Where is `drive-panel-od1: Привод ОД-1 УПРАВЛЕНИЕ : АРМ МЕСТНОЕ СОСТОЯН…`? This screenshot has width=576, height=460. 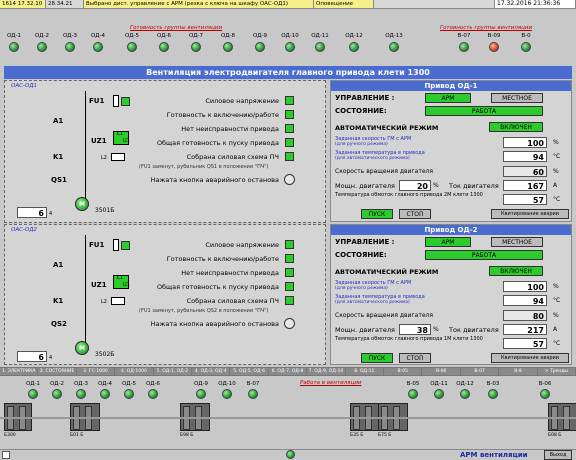 drive-panel-od1: Привод ОД-1 УПРАВЛЕНИЕ : АРМ МЕСТНОЕ СОСТОЯН… is located at coordinates (451, 151).